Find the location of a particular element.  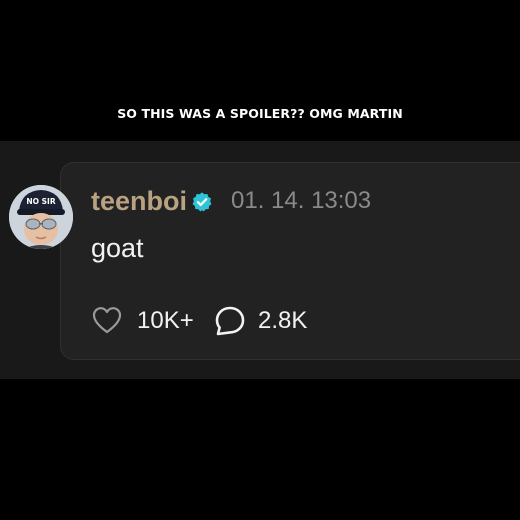

avatar-image: NO SIR is located at coordinates (41, 217).